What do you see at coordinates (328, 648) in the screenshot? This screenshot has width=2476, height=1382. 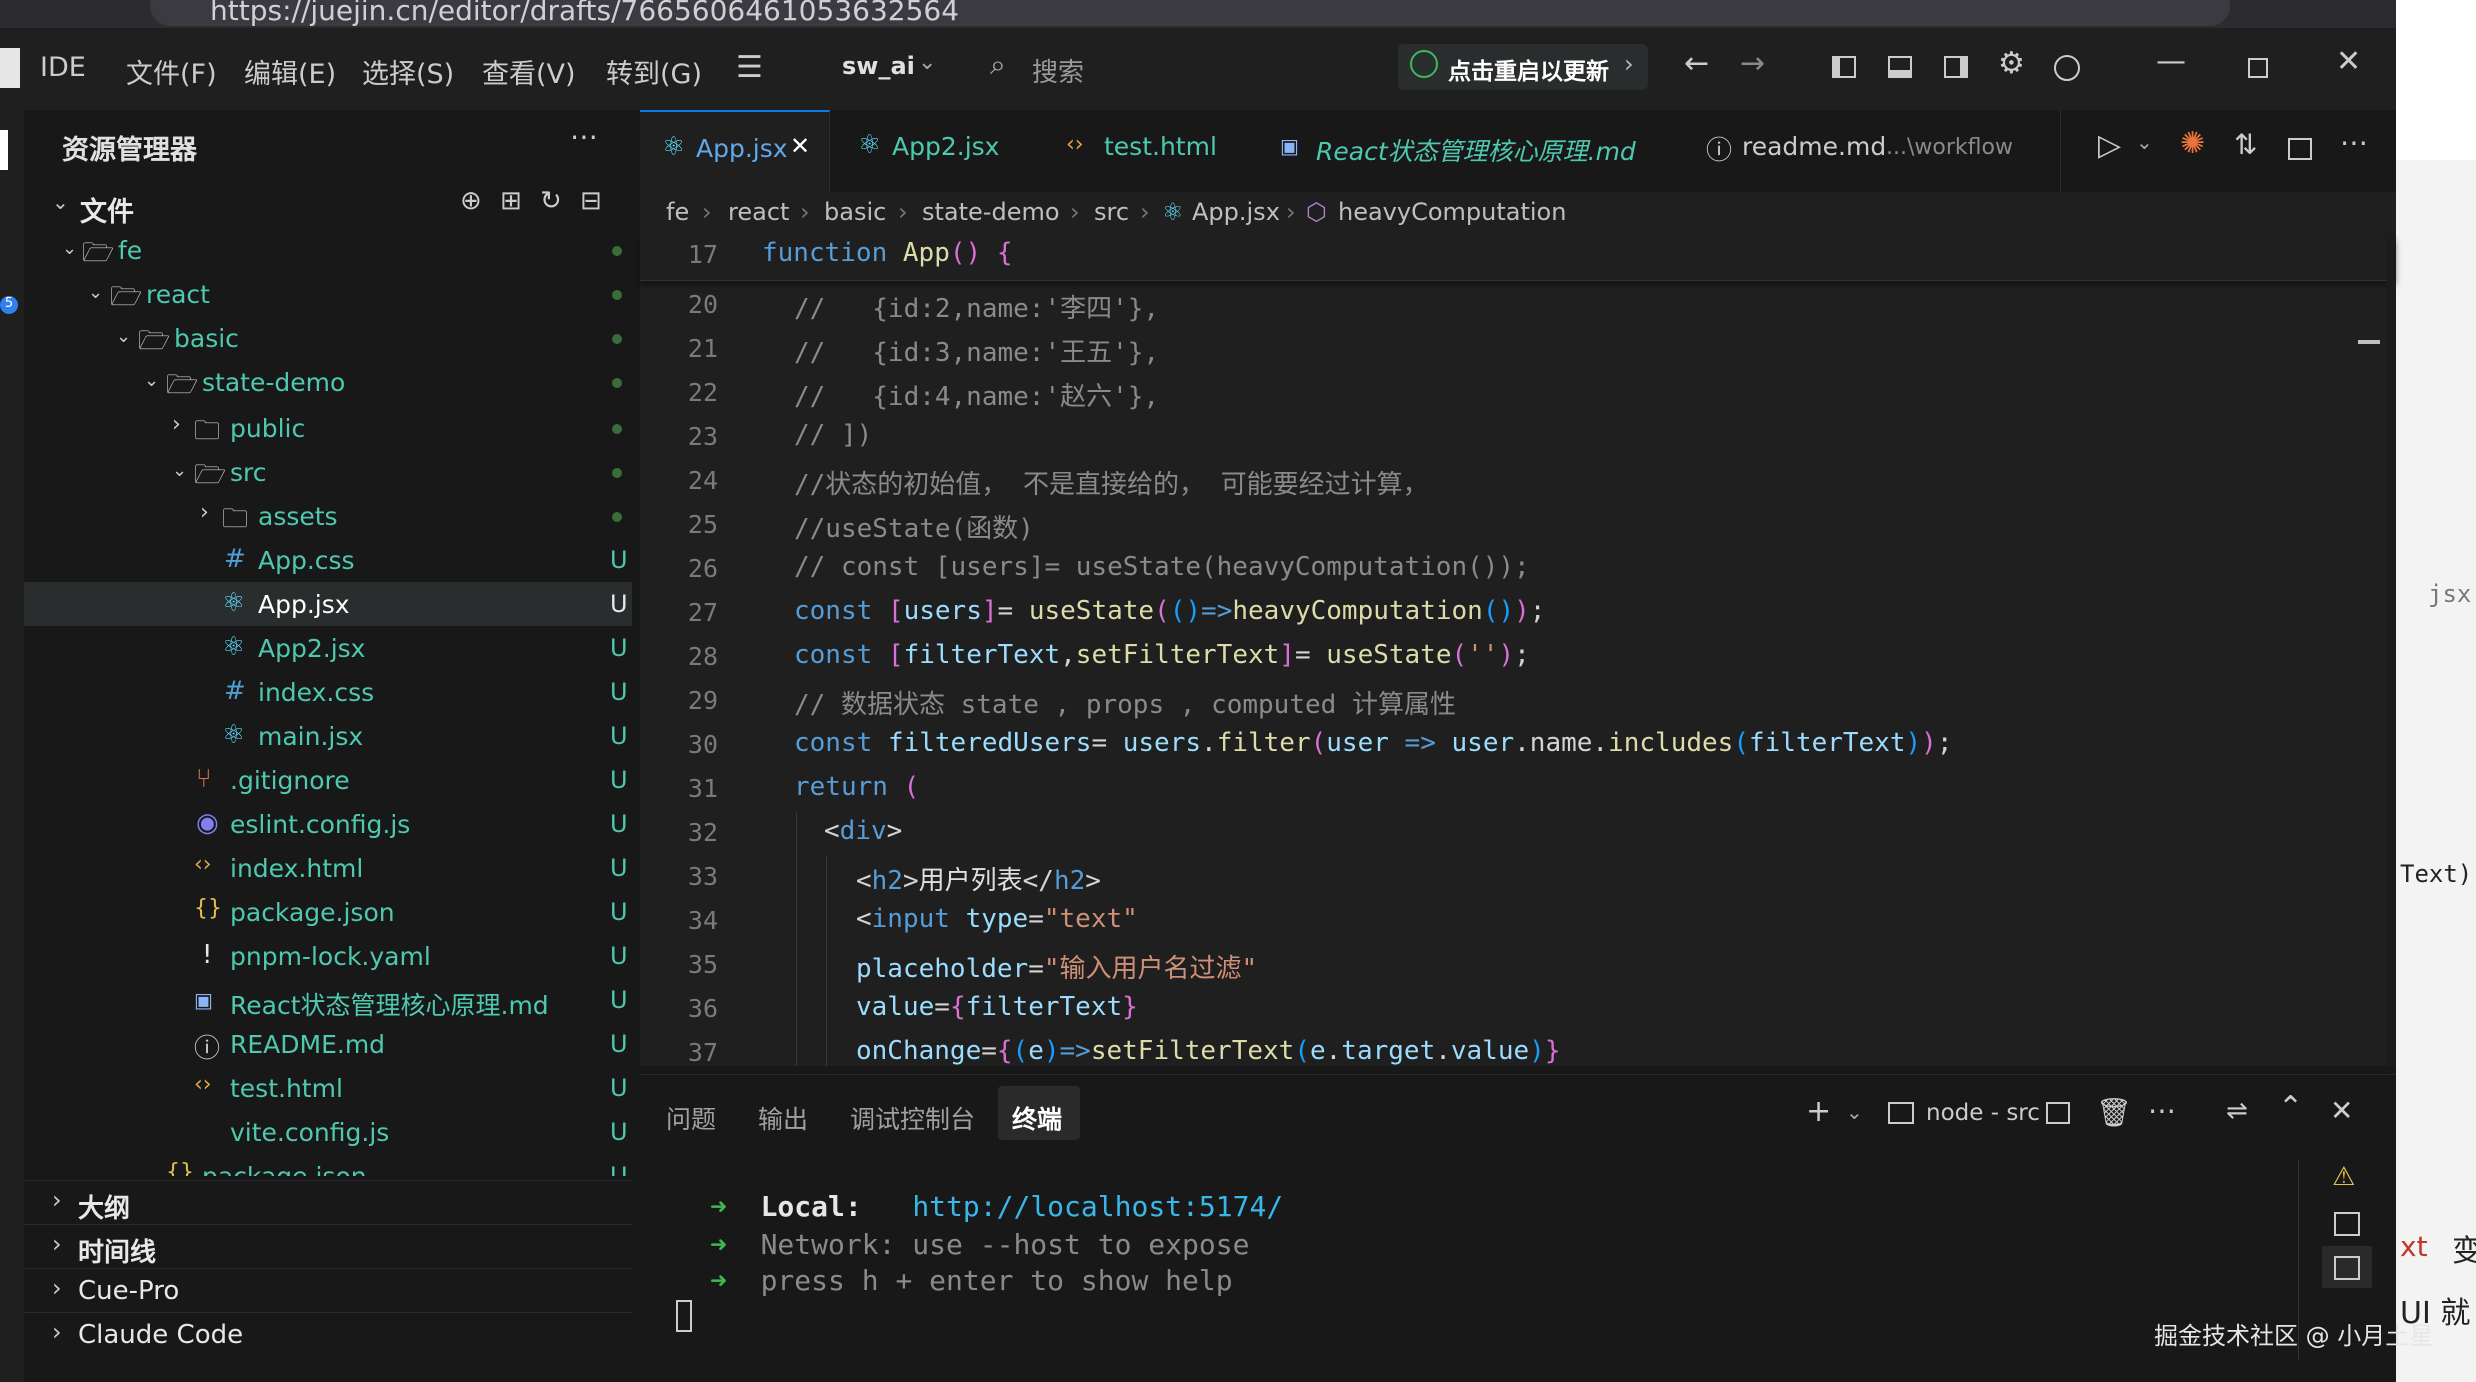 I see `tree-item-app2-jsx: ⚛ App2.jsx U` at bounding box center [328, 648].